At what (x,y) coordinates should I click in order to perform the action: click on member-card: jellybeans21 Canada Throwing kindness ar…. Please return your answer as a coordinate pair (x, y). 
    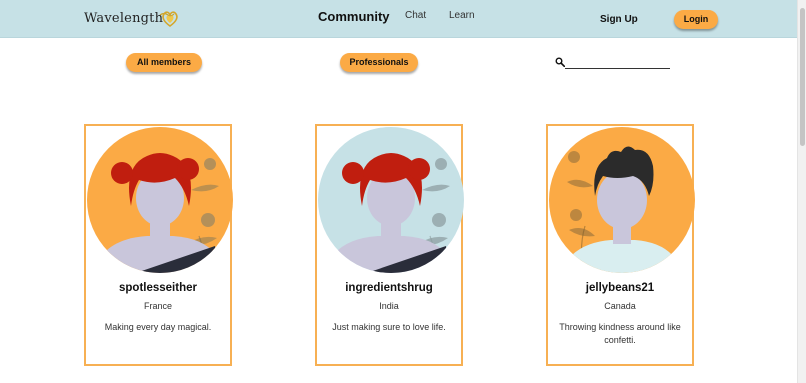
    Looking at the image, I should click on (620, 245).